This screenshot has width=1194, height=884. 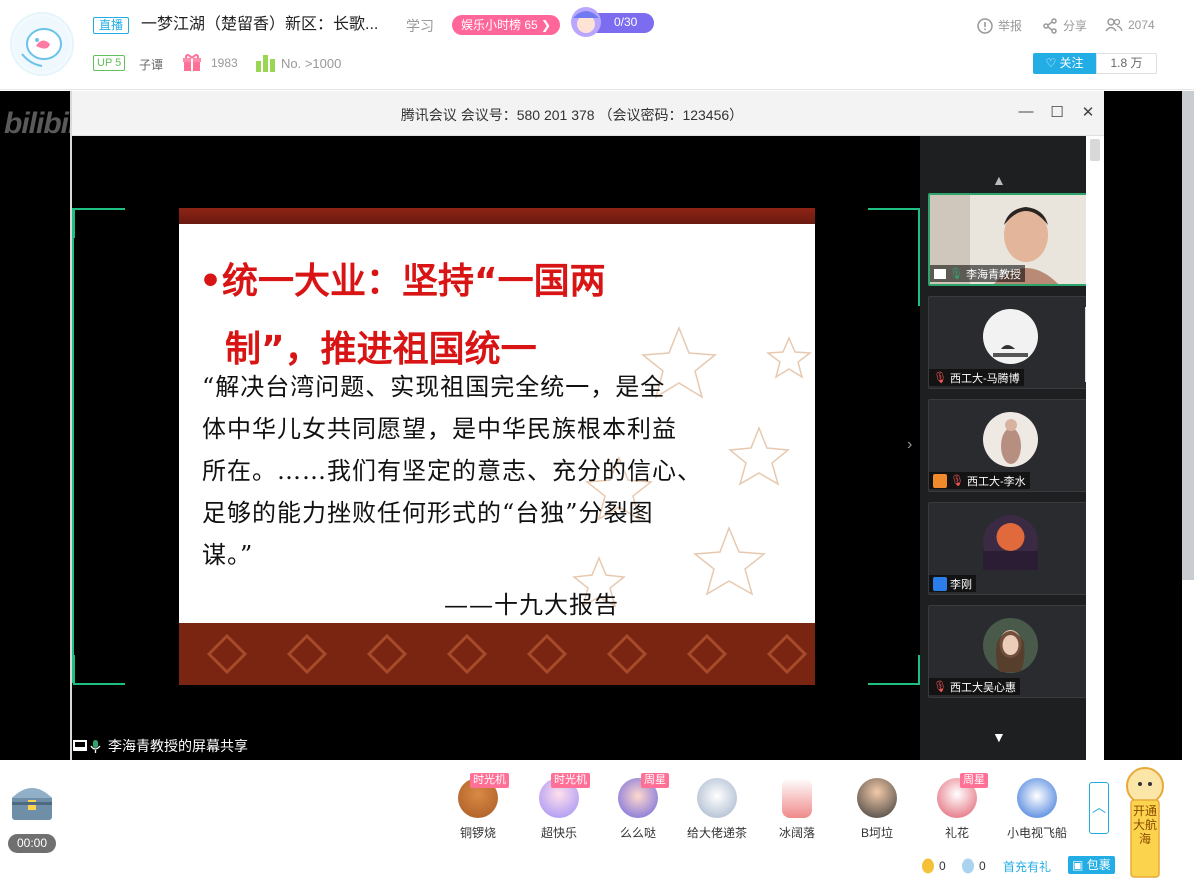 I want to click on up-level-badge: UP 5, so click(x=109, y=63).